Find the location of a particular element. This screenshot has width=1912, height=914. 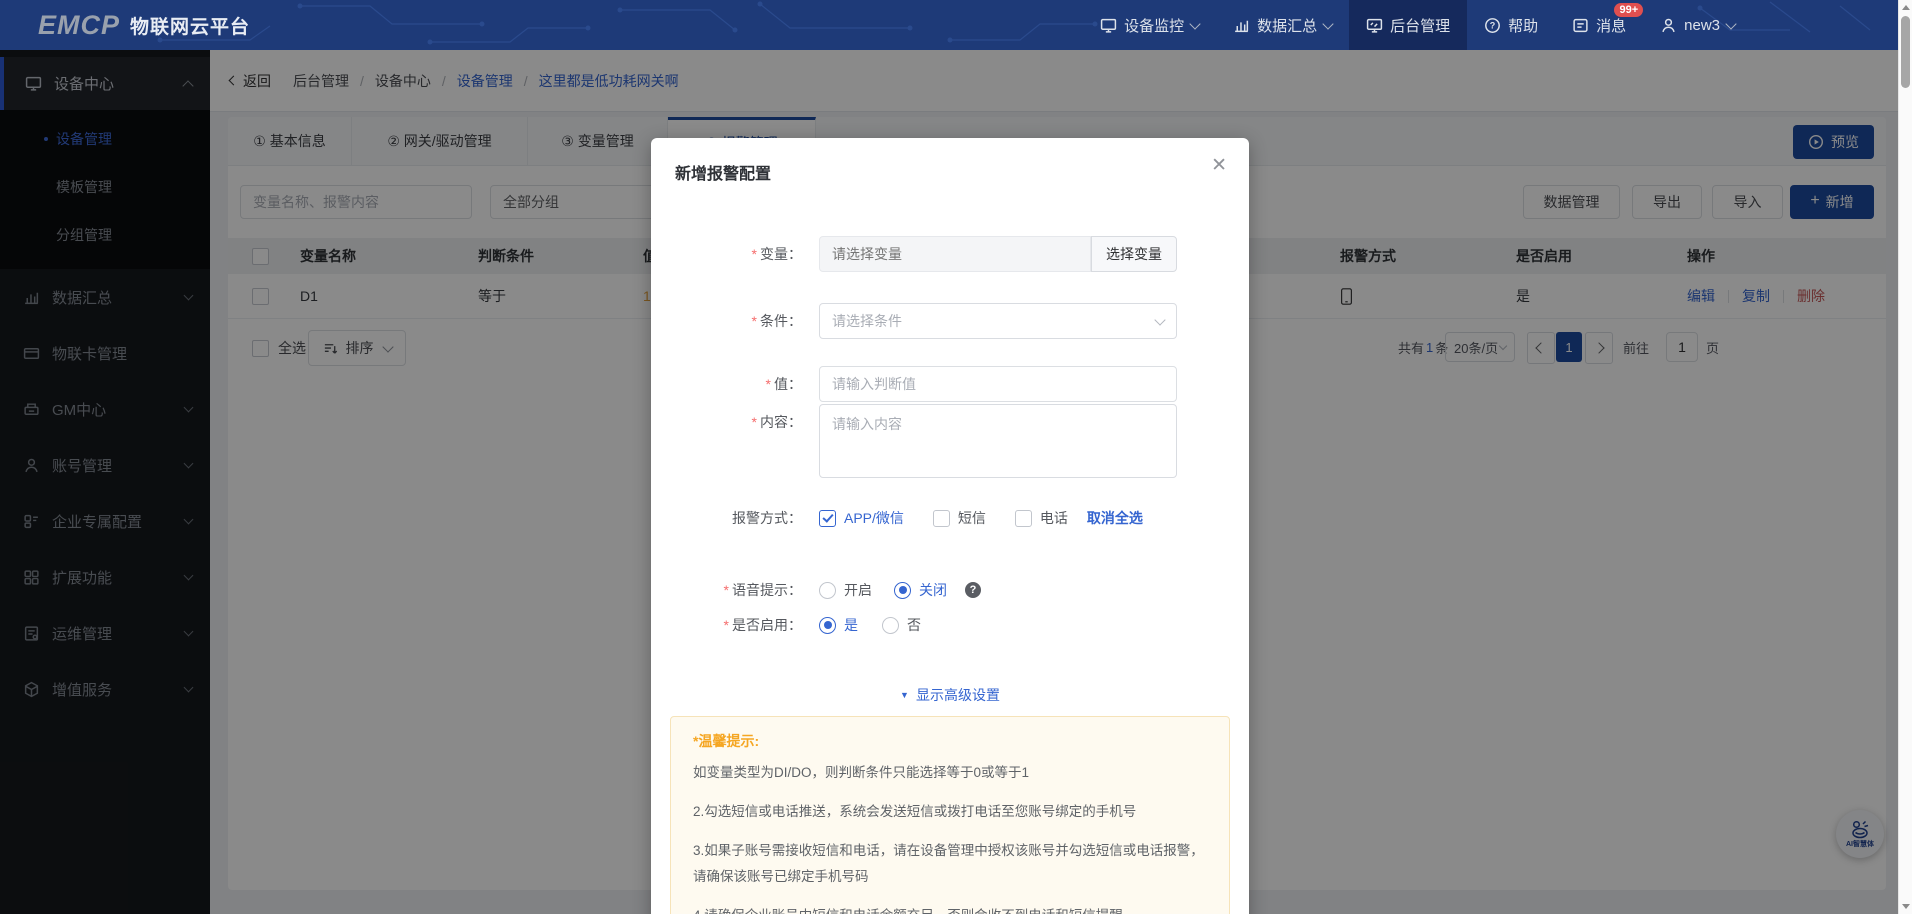

field-condition: * 条件： 请选择条件 is located at coordinates (950, 321).